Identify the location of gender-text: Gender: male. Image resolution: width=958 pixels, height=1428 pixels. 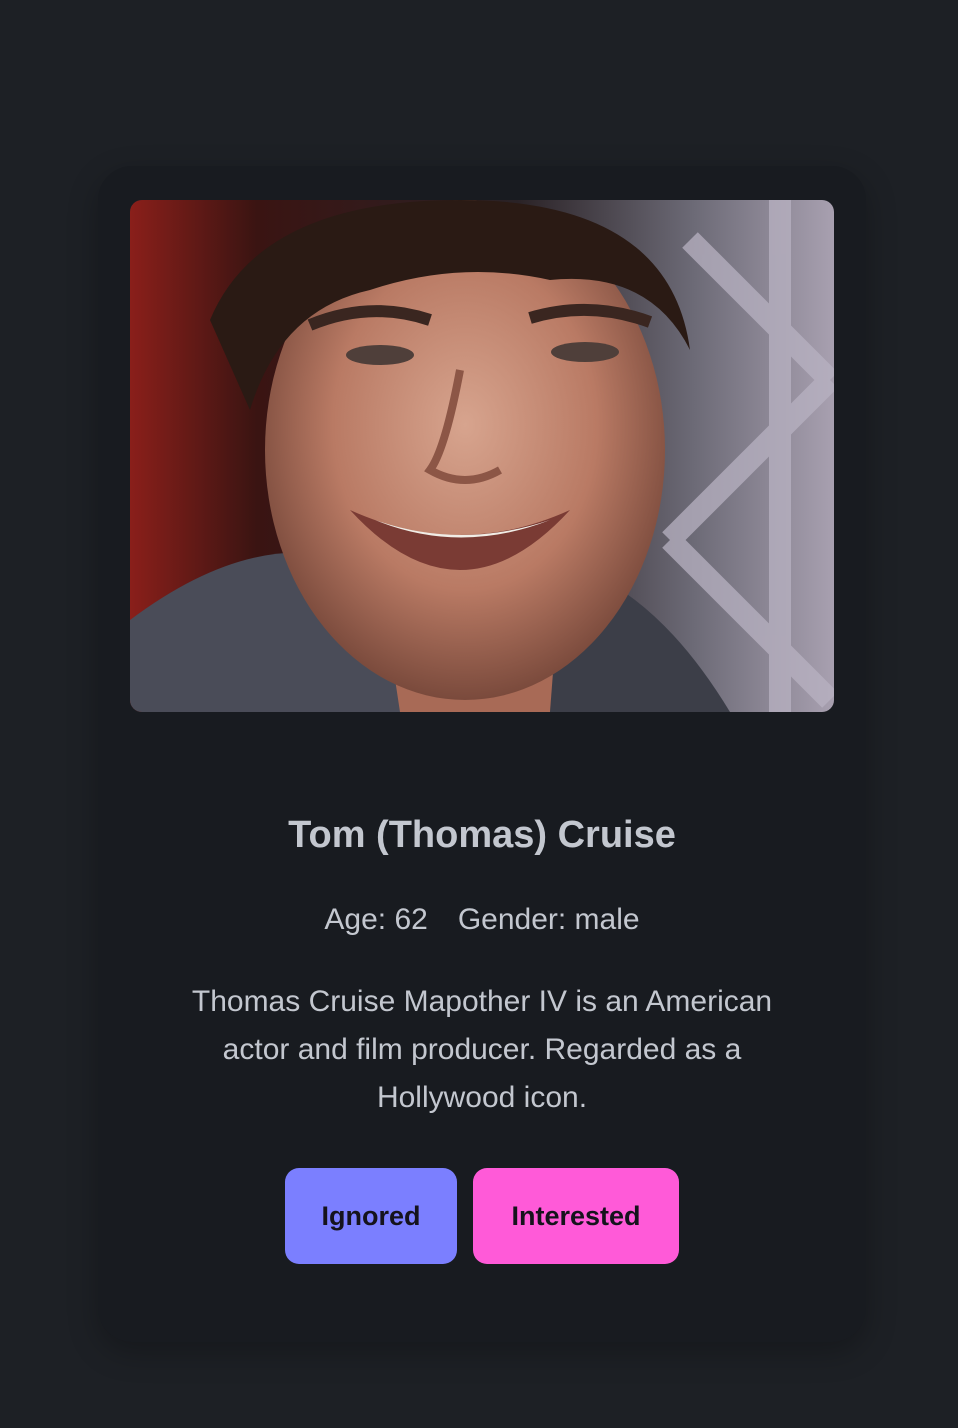
(548, 919).